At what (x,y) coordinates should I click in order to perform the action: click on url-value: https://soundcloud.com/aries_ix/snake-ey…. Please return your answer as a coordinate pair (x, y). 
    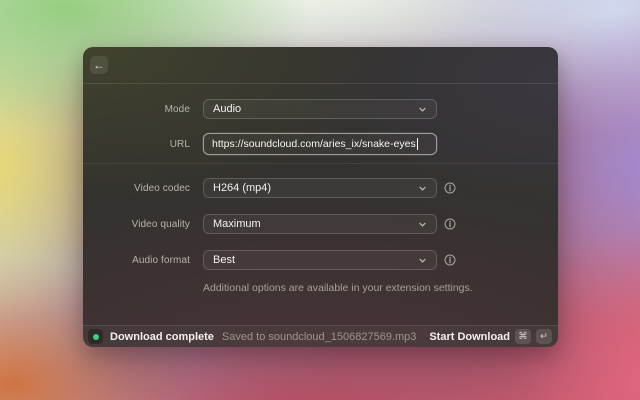
    Looking at the image, I should click on (314, 144).